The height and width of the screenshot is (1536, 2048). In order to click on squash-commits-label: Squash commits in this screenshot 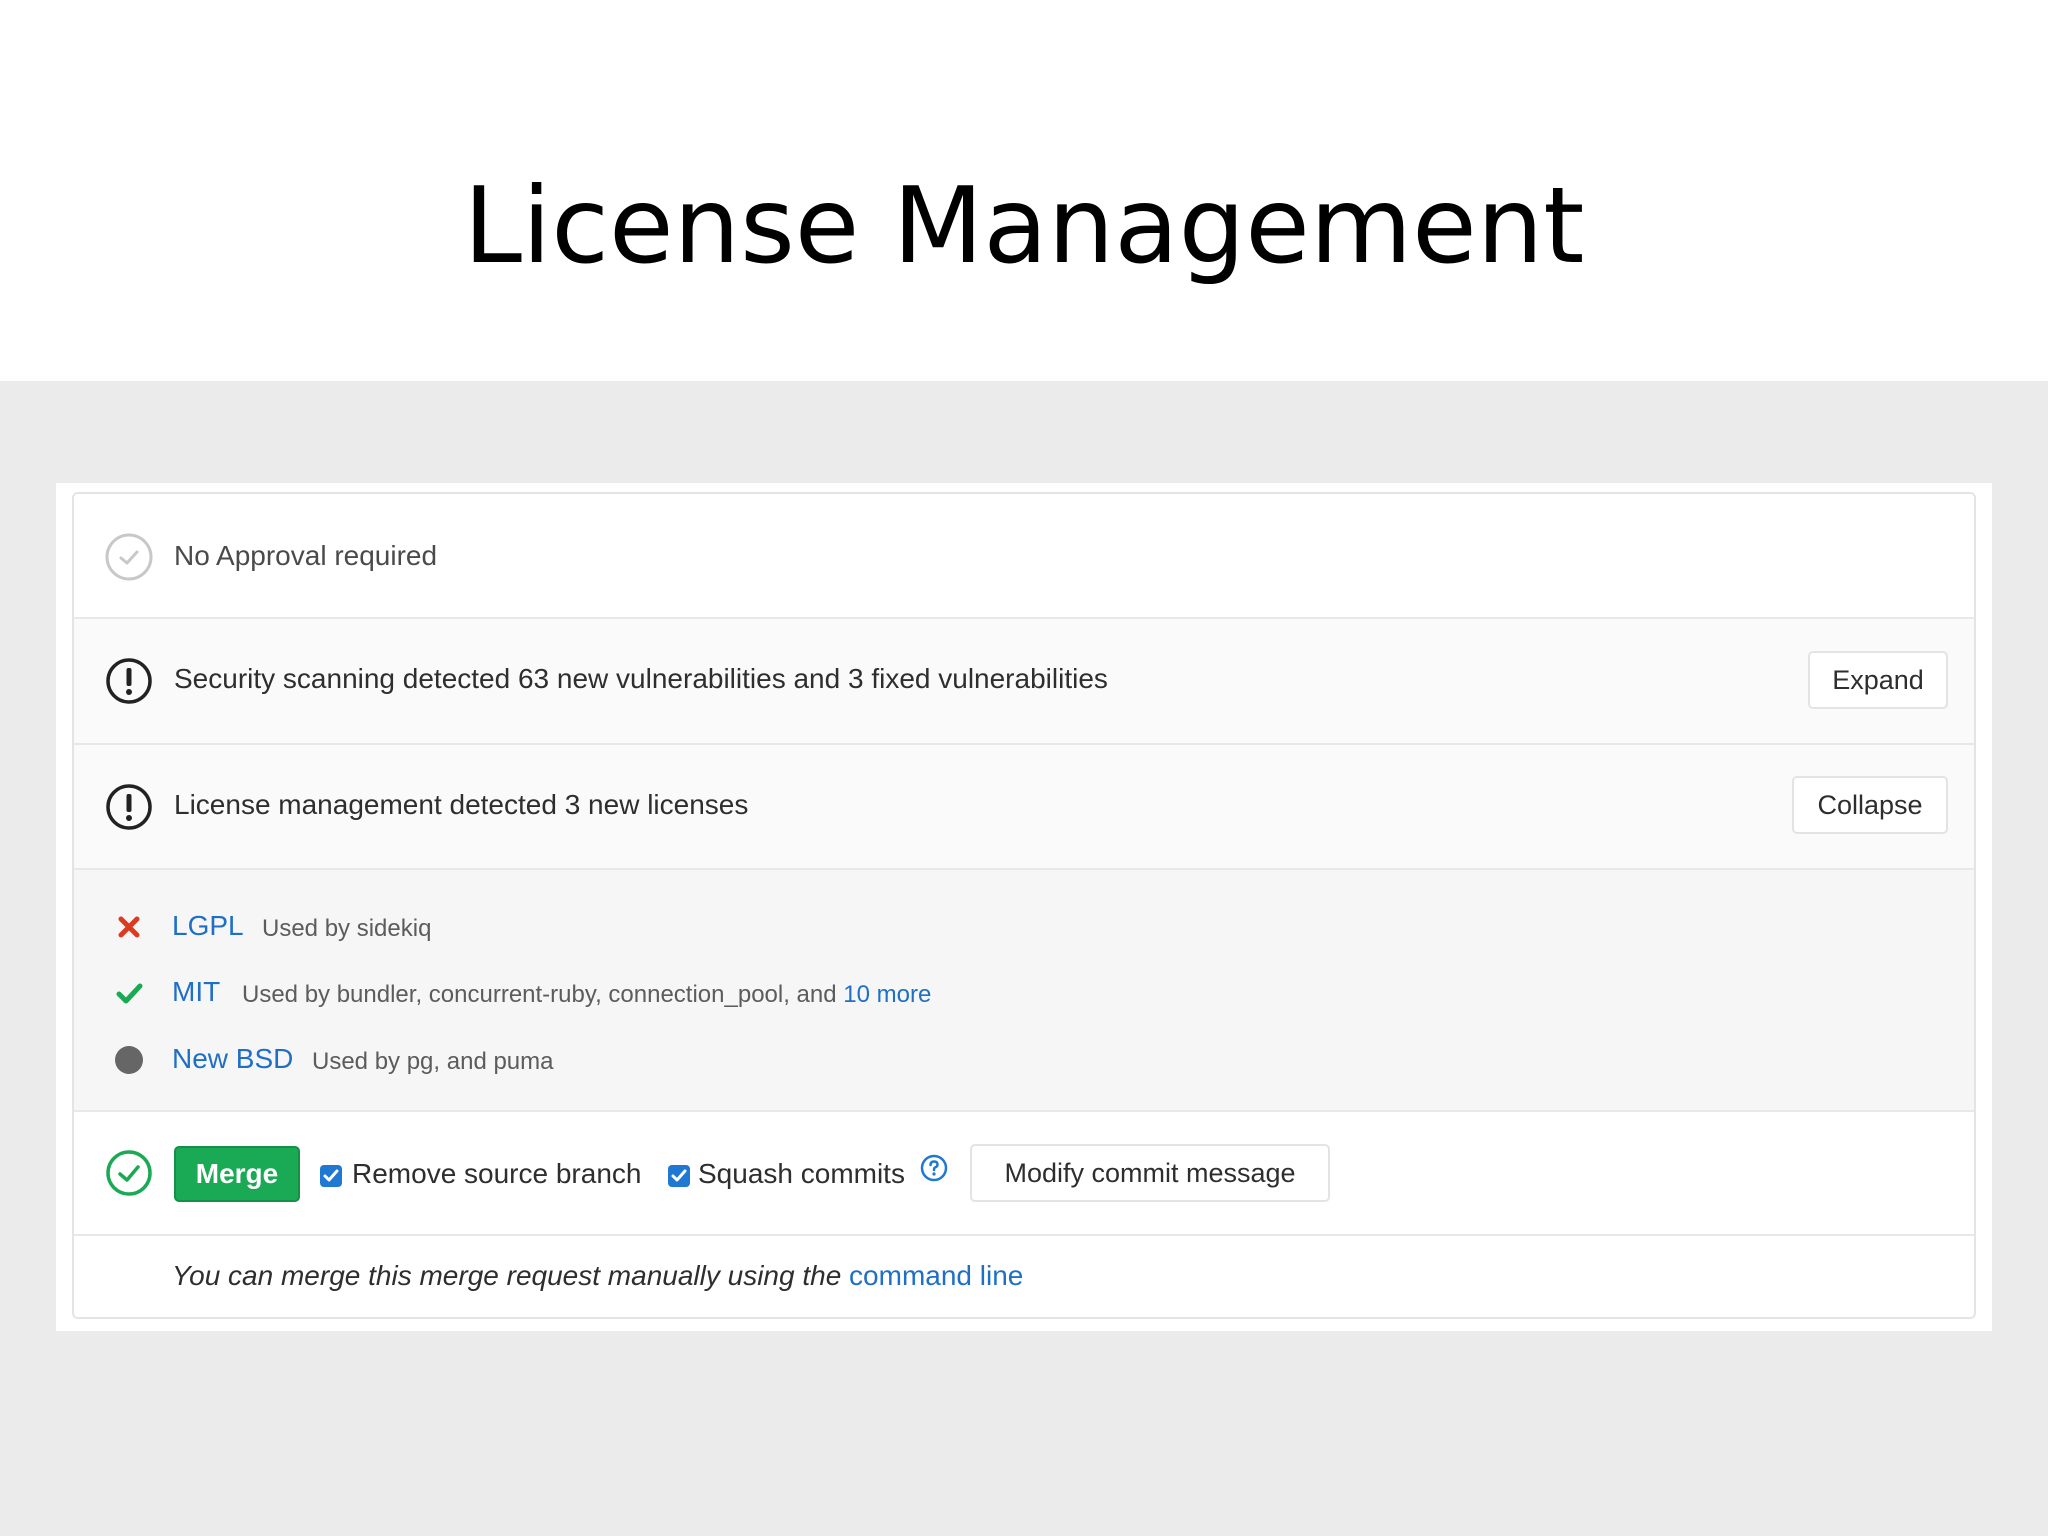, I will do `click(801, 1174)`.